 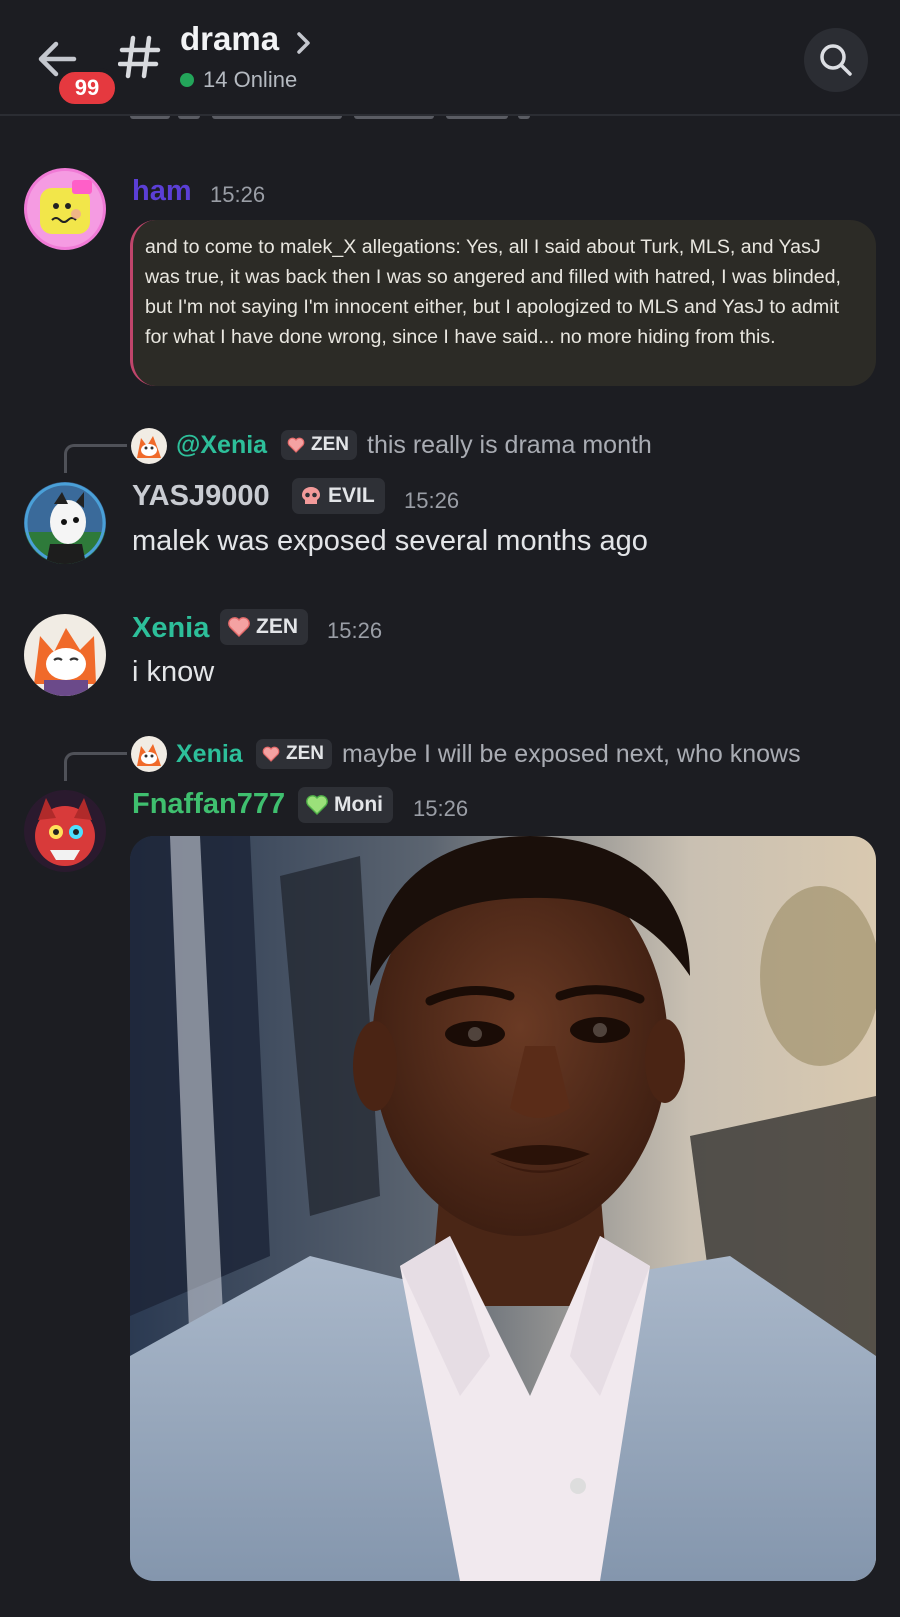 I want to click on channel-name: drama, so click(x=229, y=39).